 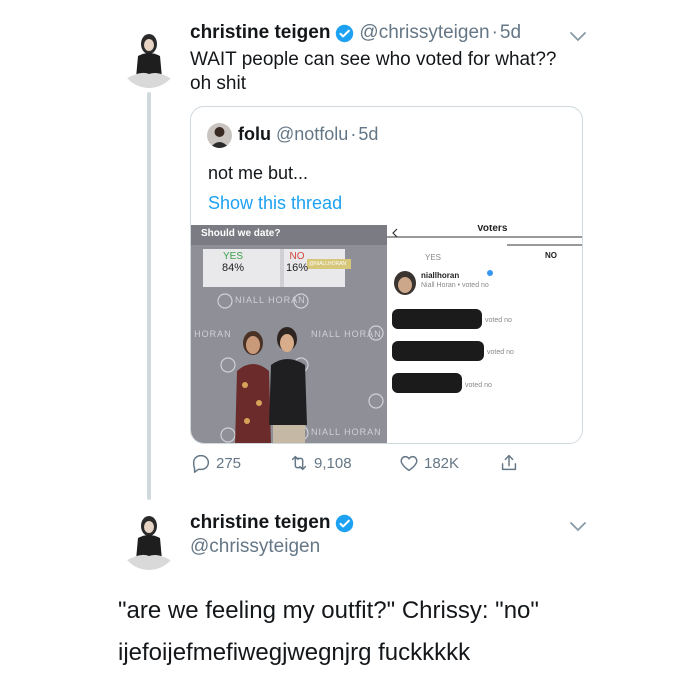 I want to click on backdrop-text-4: NIALL HORAN, so click(x=346, y=432).